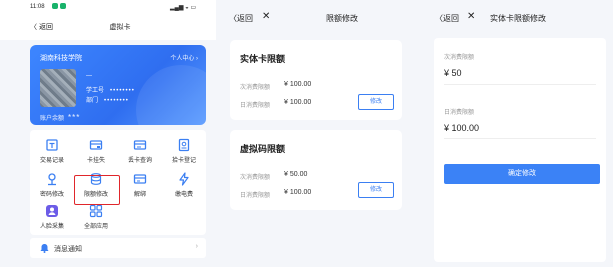 This screenshot has height=267, width=613. Describe the element at coordinates (184, 145) in the screenshot. I see `card-register-icon` at that location.